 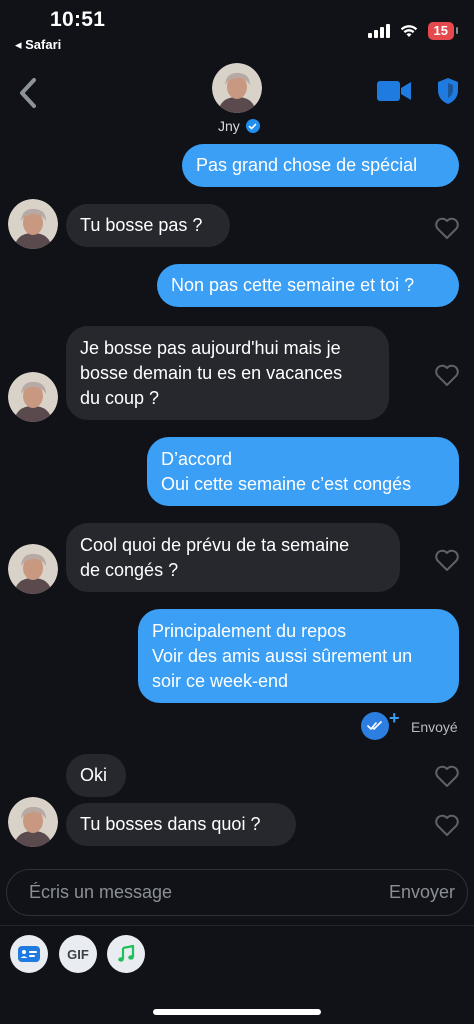 I want to click on status-icons: 15, so click(x=413, y=31).